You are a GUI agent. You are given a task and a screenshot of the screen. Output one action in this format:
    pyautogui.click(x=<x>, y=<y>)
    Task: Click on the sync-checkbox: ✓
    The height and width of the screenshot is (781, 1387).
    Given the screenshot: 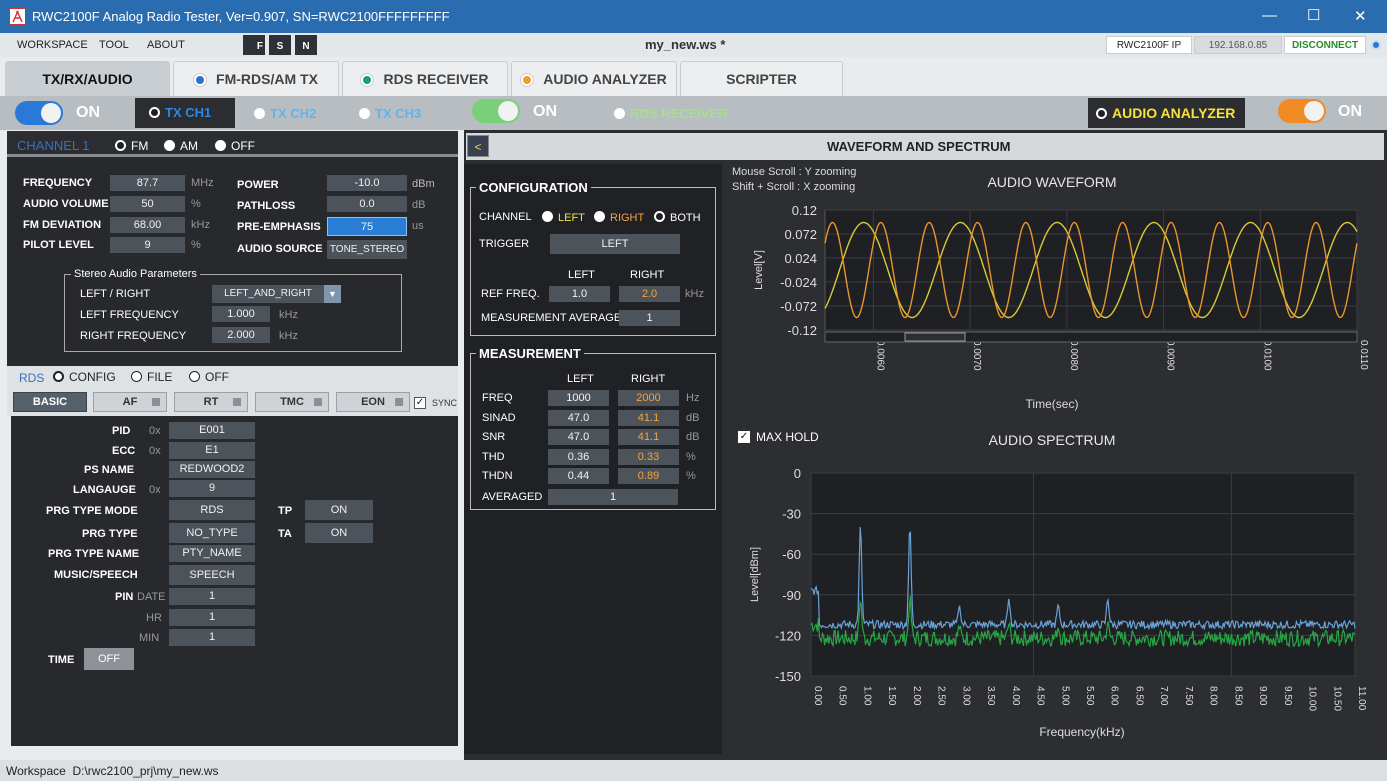 What is the action you would take?
    pyautogui.click(x=420, y=403)
    